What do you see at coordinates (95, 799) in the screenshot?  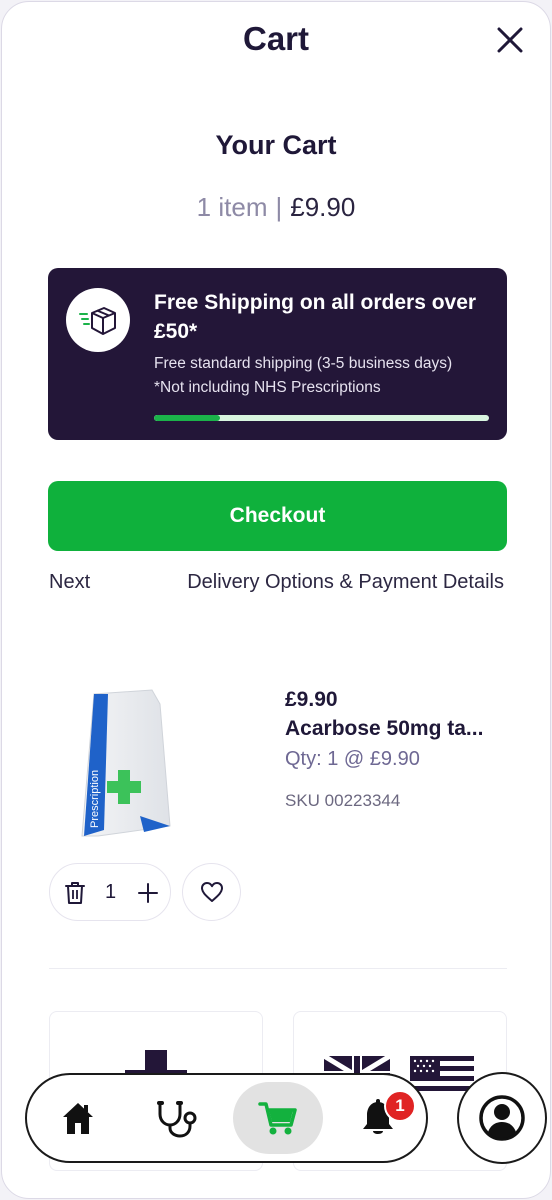 I see `product-image-label: Prescription` at bounding box center [95, 799].